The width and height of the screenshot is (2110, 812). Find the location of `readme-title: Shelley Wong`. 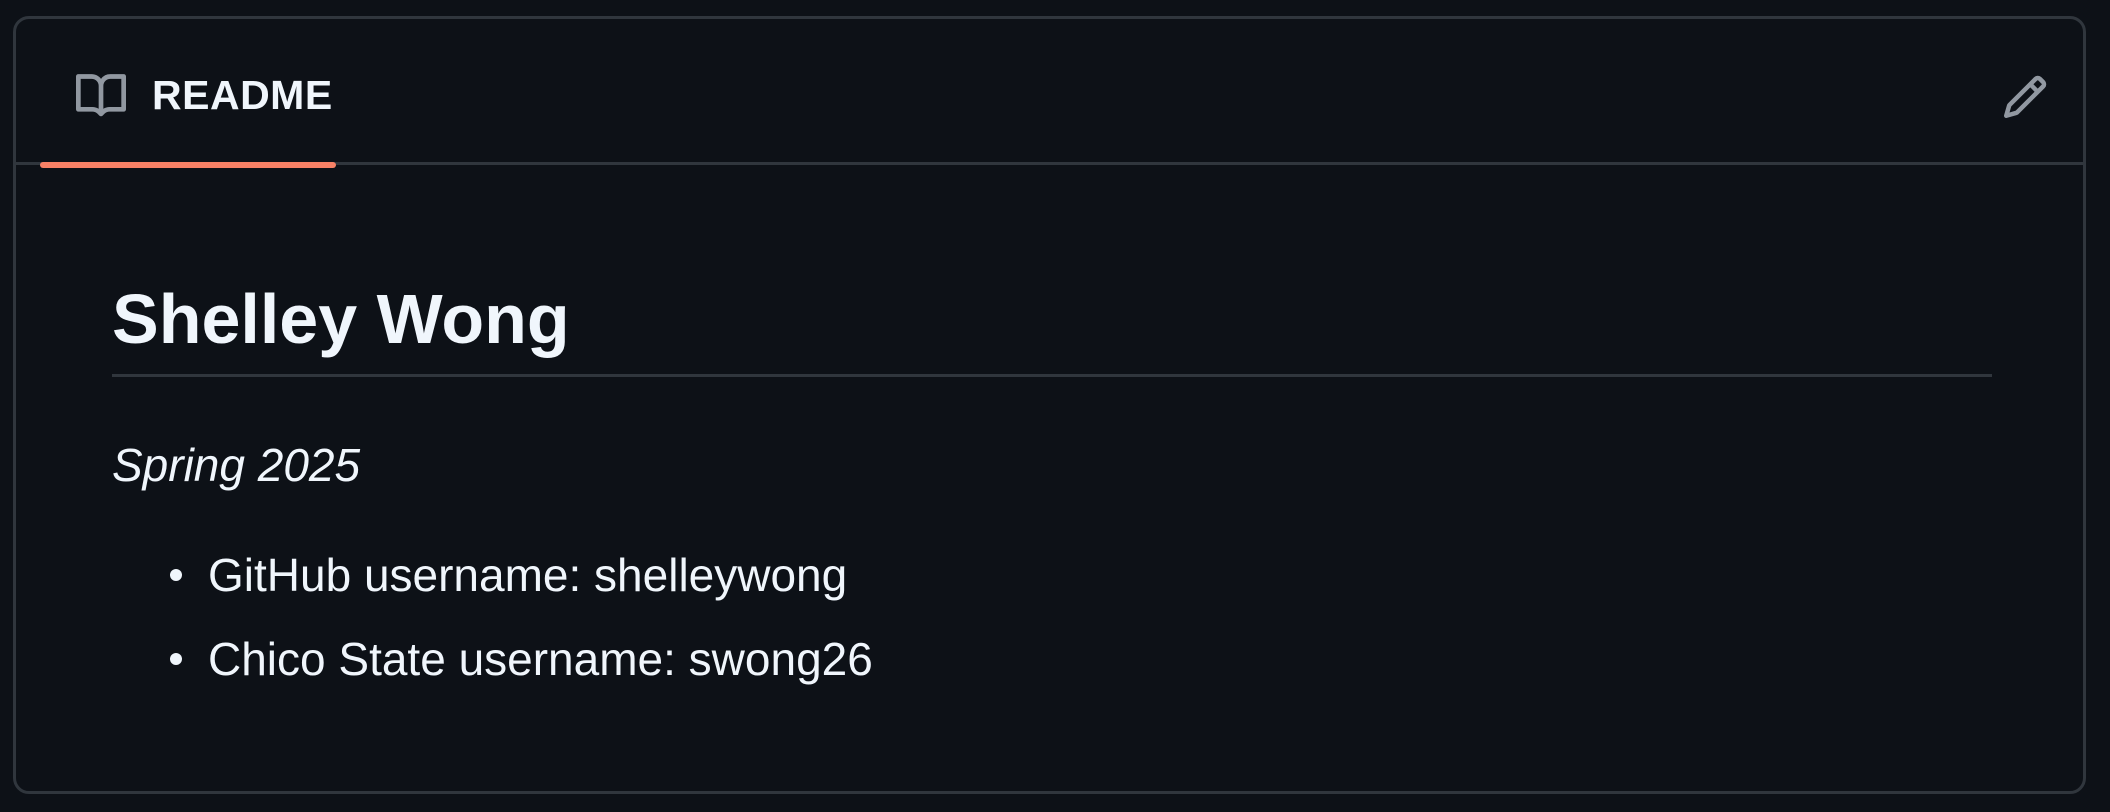

readme-title: Shelley Wong is located at coordinates (341, 319).